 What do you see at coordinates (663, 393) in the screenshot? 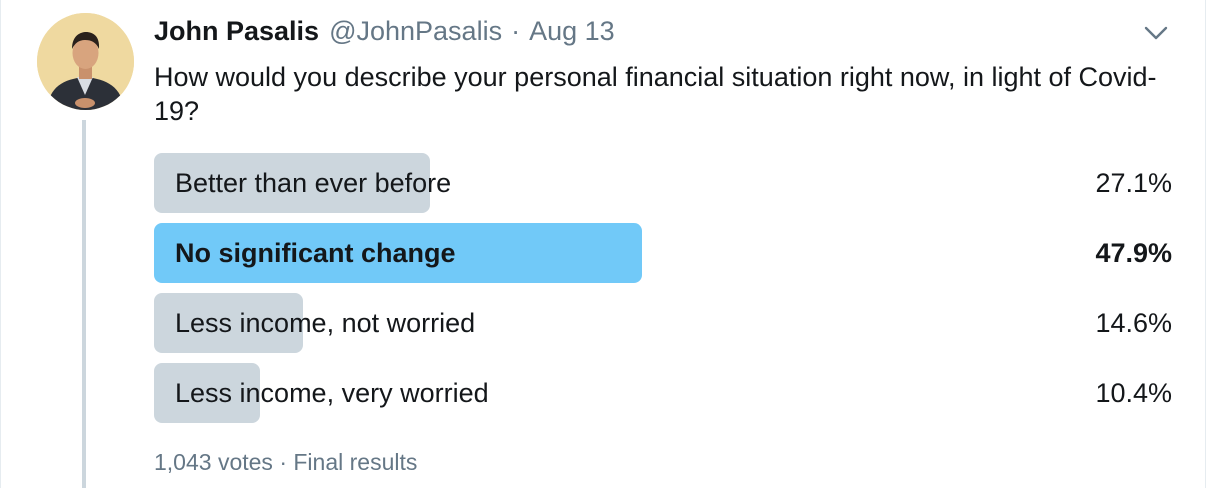
I see `poll-option: Less income, very worried 10.4%` at bounding box center [663, 393].